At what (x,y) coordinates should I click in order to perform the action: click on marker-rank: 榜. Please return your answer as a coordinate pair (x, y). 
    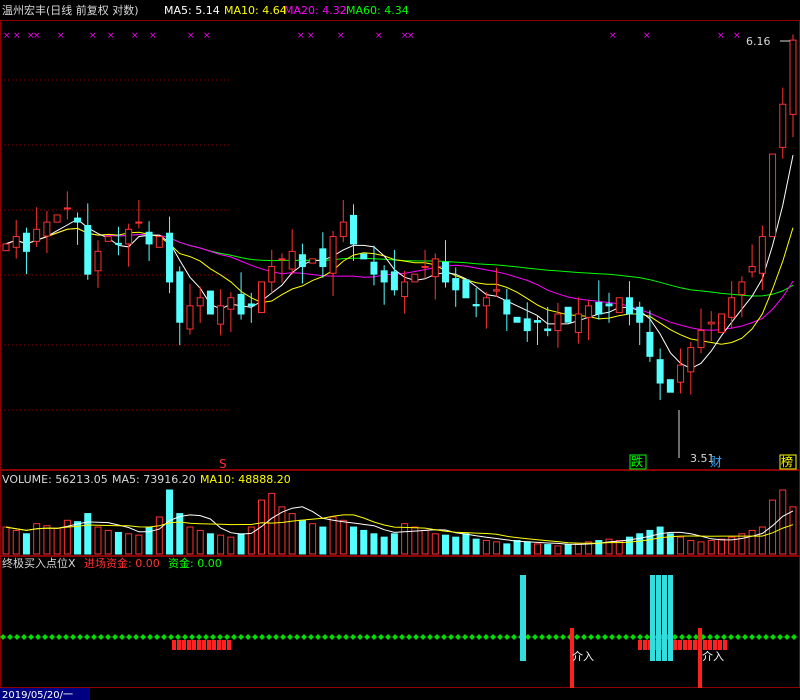
    Looking at the image, I should click on (787, 461).